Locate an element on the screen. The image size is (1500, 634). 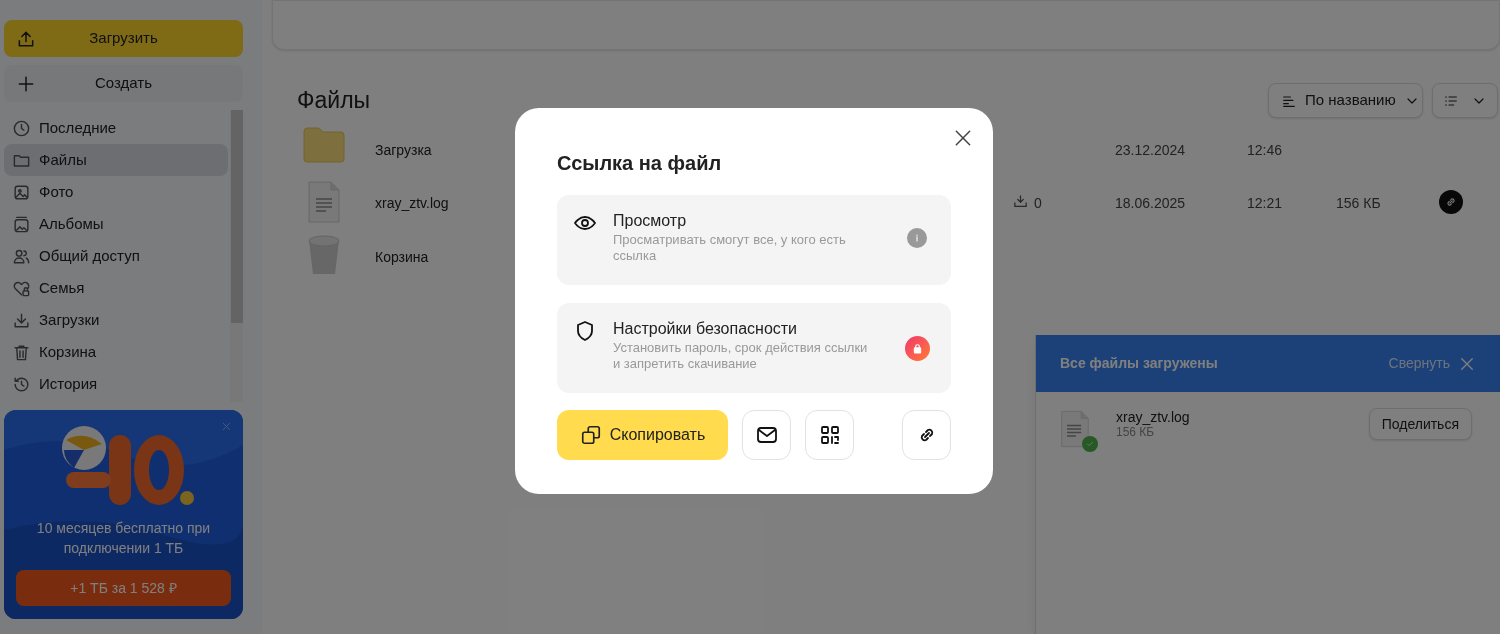
mail-button is located at coordinates (766, 435).